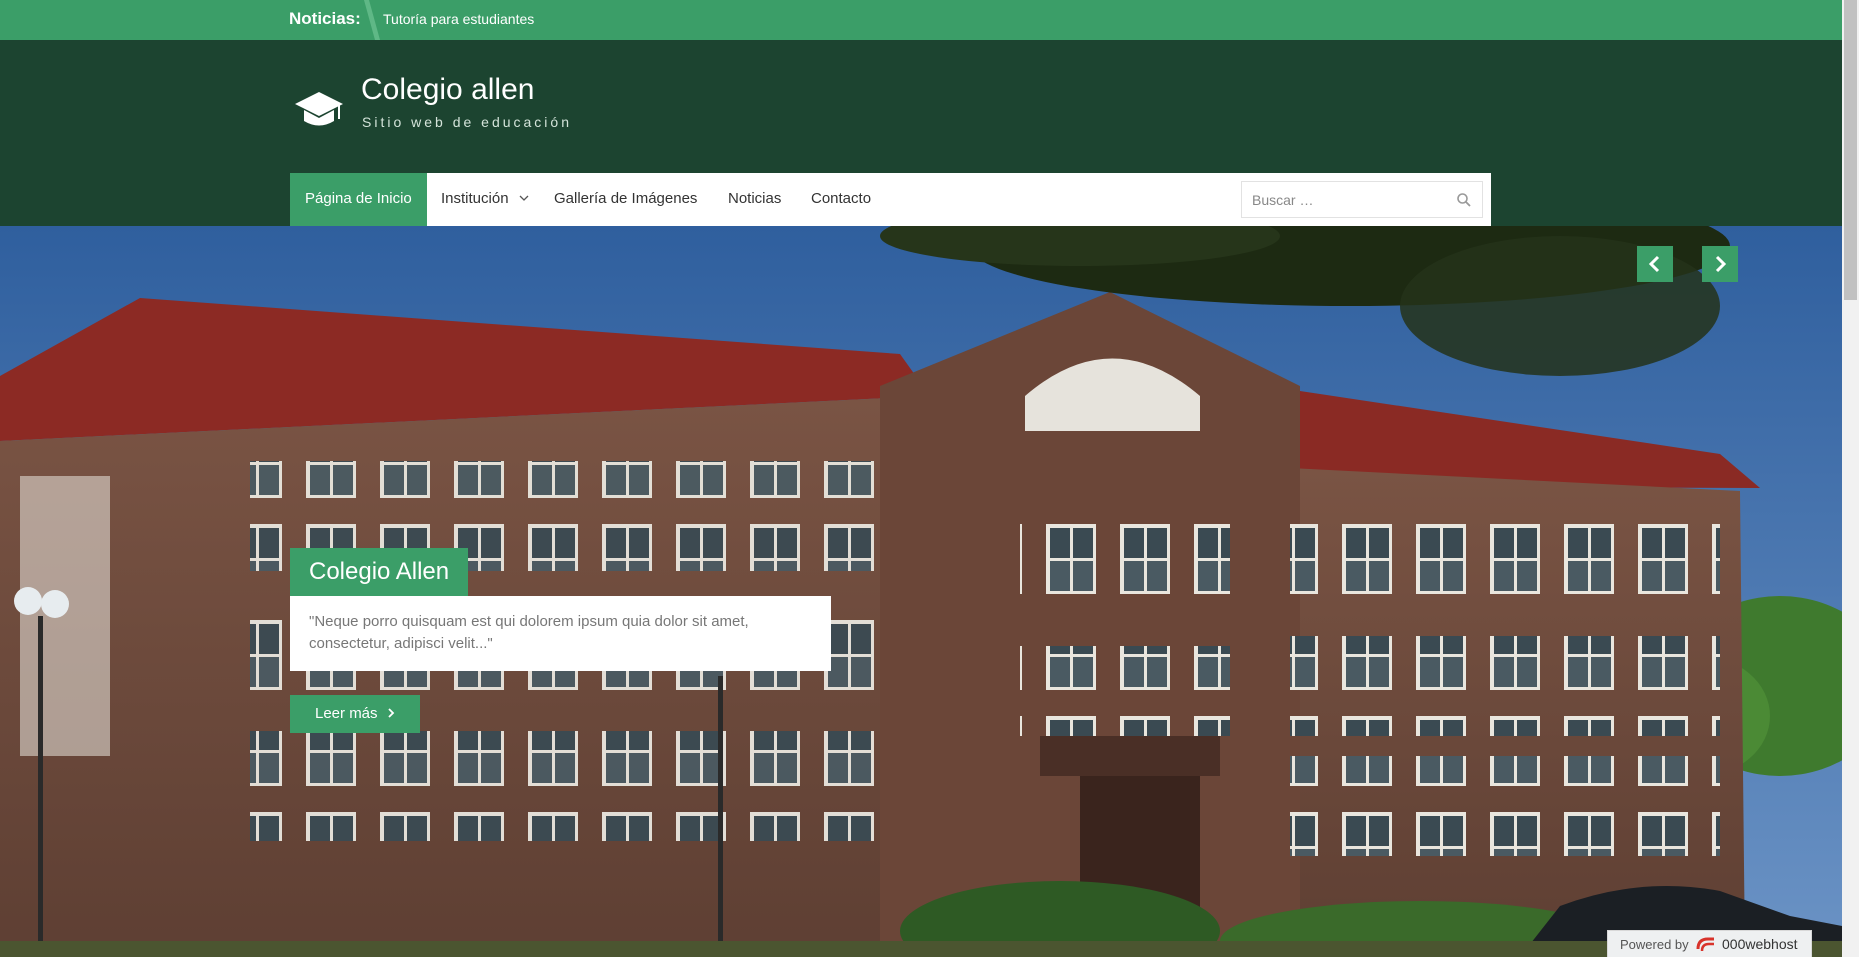 The height and width of the screenshot is (957, 1859). Describe the element at coordinates (841, 199) in the screenshot. I see `nav-item-contacto: Contacto` at that location.